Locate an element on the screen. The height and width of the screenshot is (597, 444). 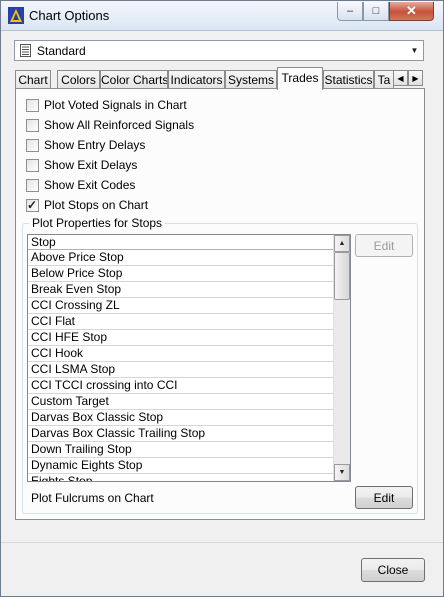
tab-ta: Ta is located at coordinates (384, 79).